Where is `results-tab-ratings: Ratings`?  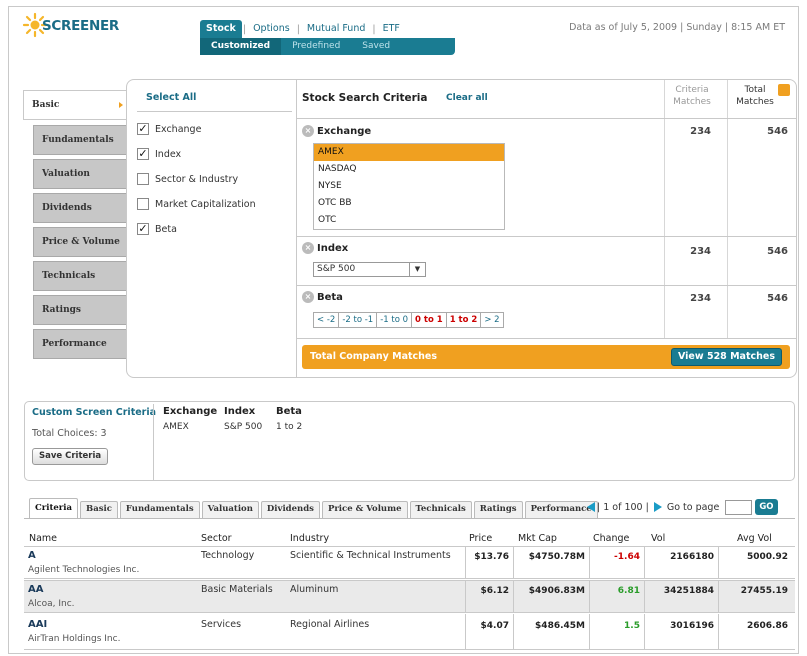
results-tab-ratings: Ratings is located at coordinates (498, 509).